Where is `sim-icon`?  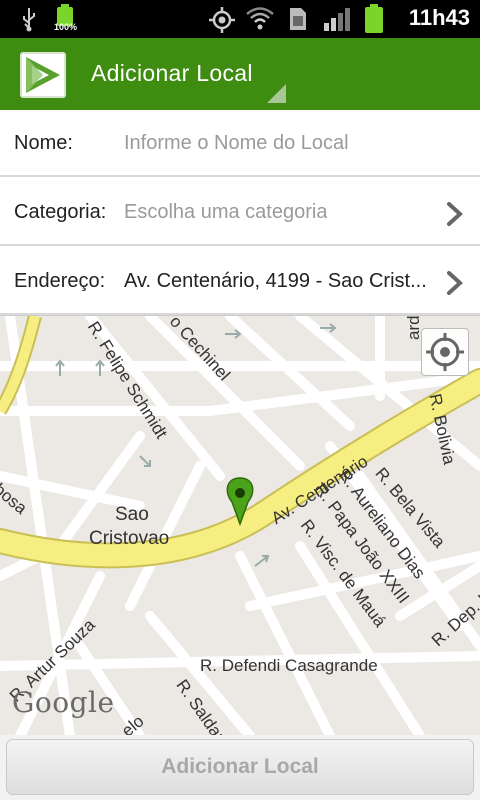
sim-icon is located at coordinates (298, 19).